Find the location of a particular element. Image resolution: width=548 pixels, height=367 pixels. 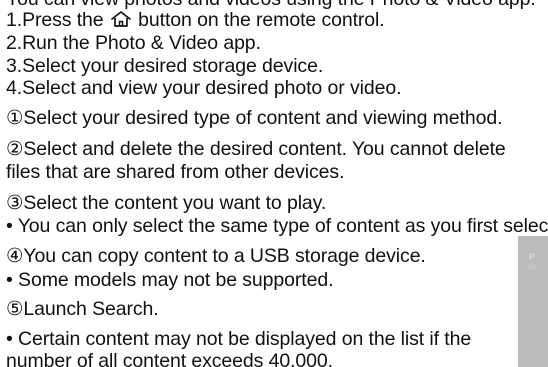

step-1-text-start: 1.Press the is located at coordinates (57, 20).